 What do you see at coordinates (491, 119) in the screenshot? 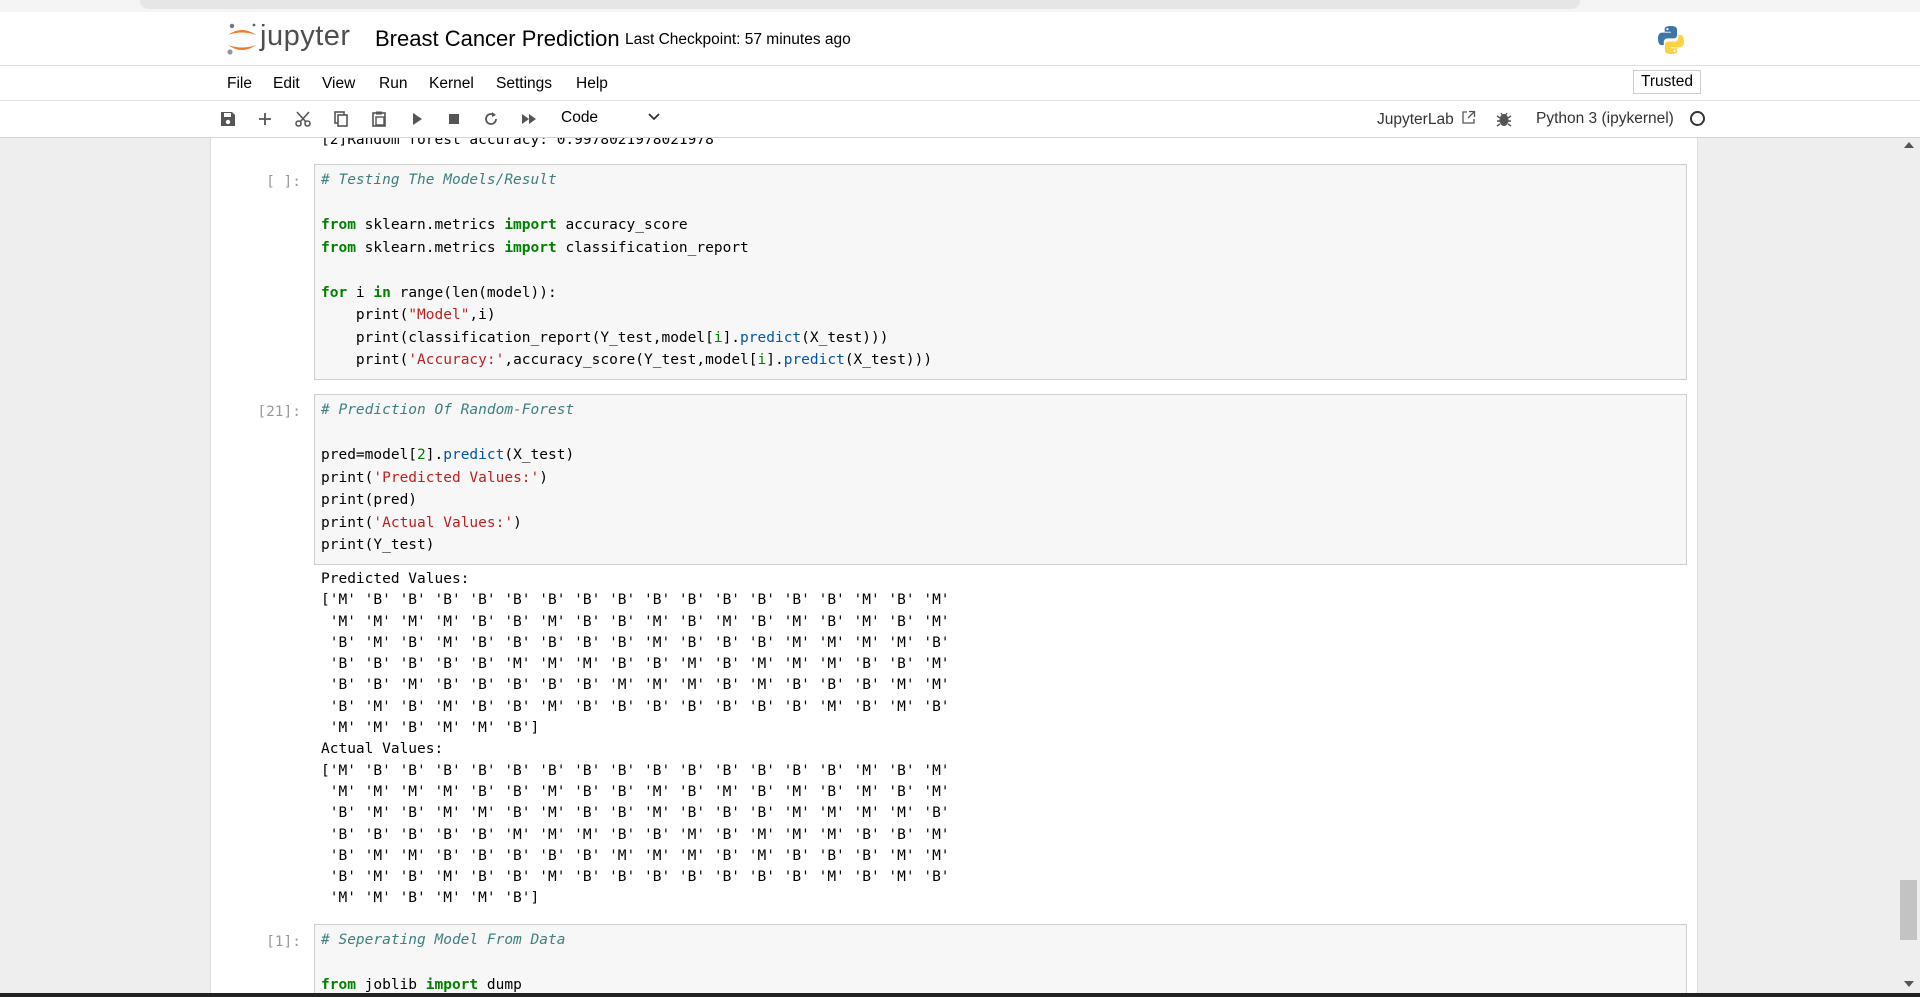
I see `restart-icon` at bounding box center [491, 119].